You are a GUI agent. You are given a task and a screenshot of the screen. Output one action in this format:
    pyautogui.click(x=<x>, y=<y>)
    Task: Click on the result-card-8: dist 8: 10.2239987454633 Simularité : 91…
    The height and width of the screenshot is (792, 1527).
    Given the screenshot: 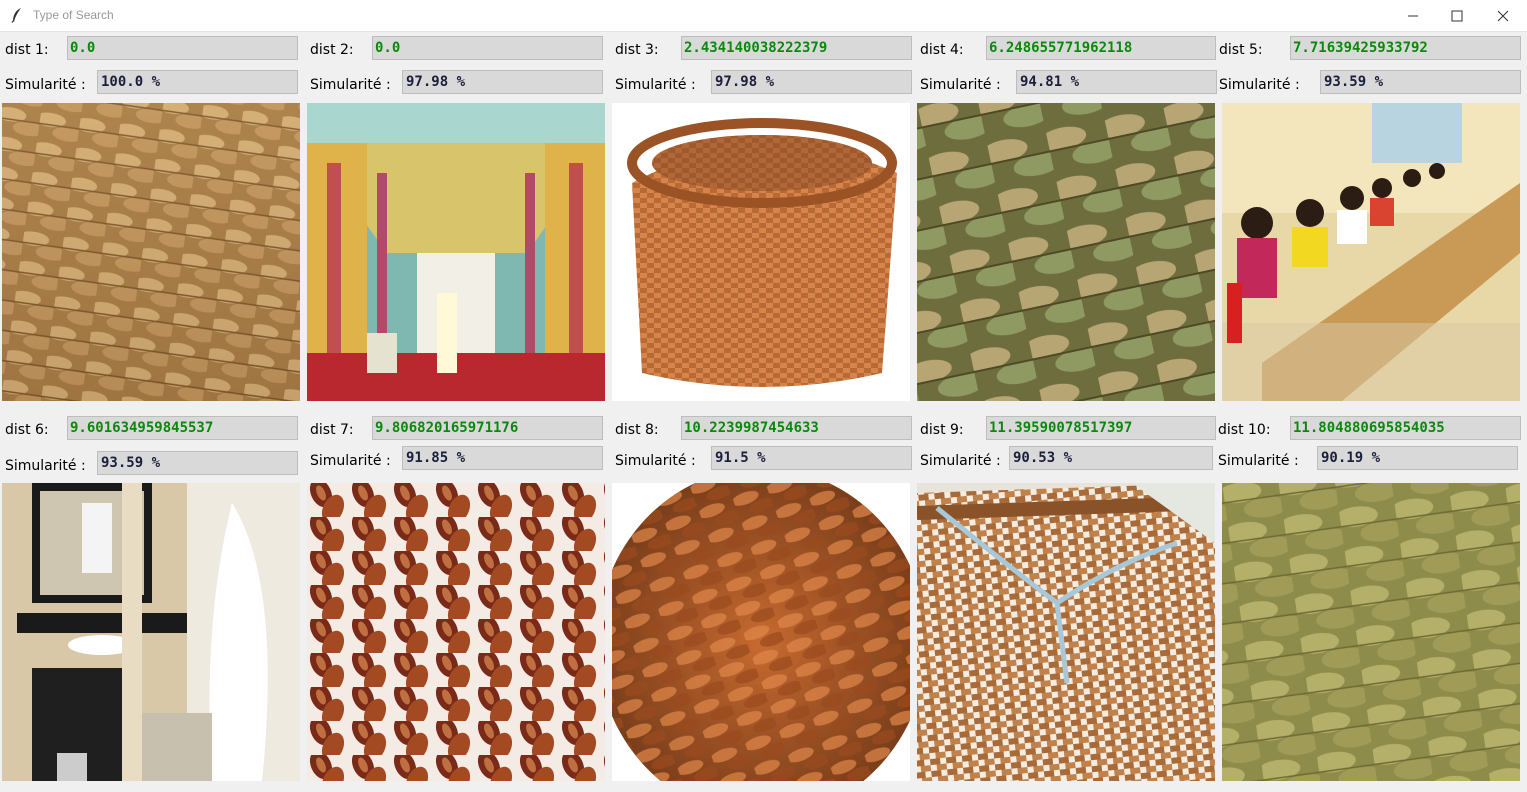 What is the action you would take?
    pyautogui.click(x=761, y=602)
    